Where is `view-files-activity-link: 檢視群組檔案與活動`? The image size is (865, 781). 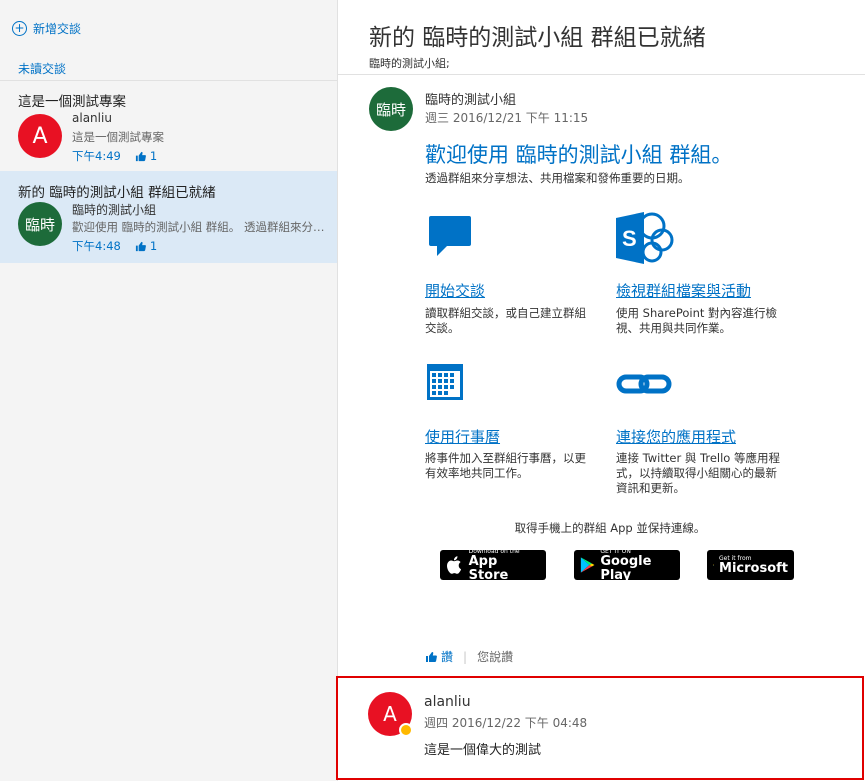
view-files-activity-link: 檢視群組檔案與活動 is located at coordinates (683, 290).